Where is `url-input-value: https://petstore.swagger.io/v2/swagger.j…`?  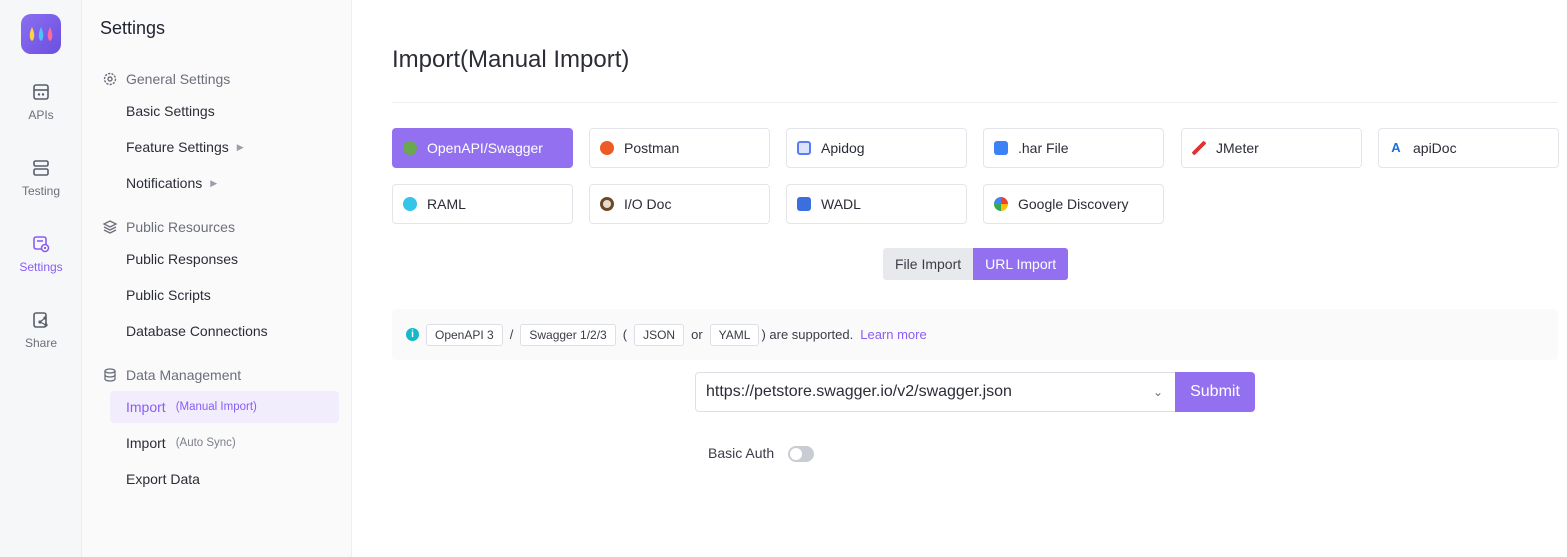 url-input-value: https://petstore.swagger.io/v2/swagger.j… is located at coordinates (859, 391).